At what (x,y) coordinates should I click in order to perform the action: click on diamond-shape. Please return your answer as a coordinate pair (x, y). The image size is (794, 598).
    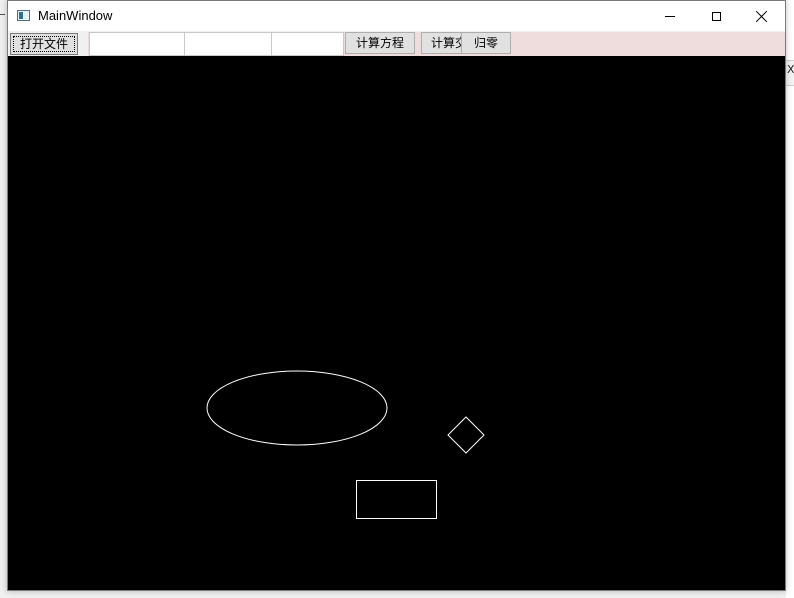
    Looking at the image, I should click on (466, 435).